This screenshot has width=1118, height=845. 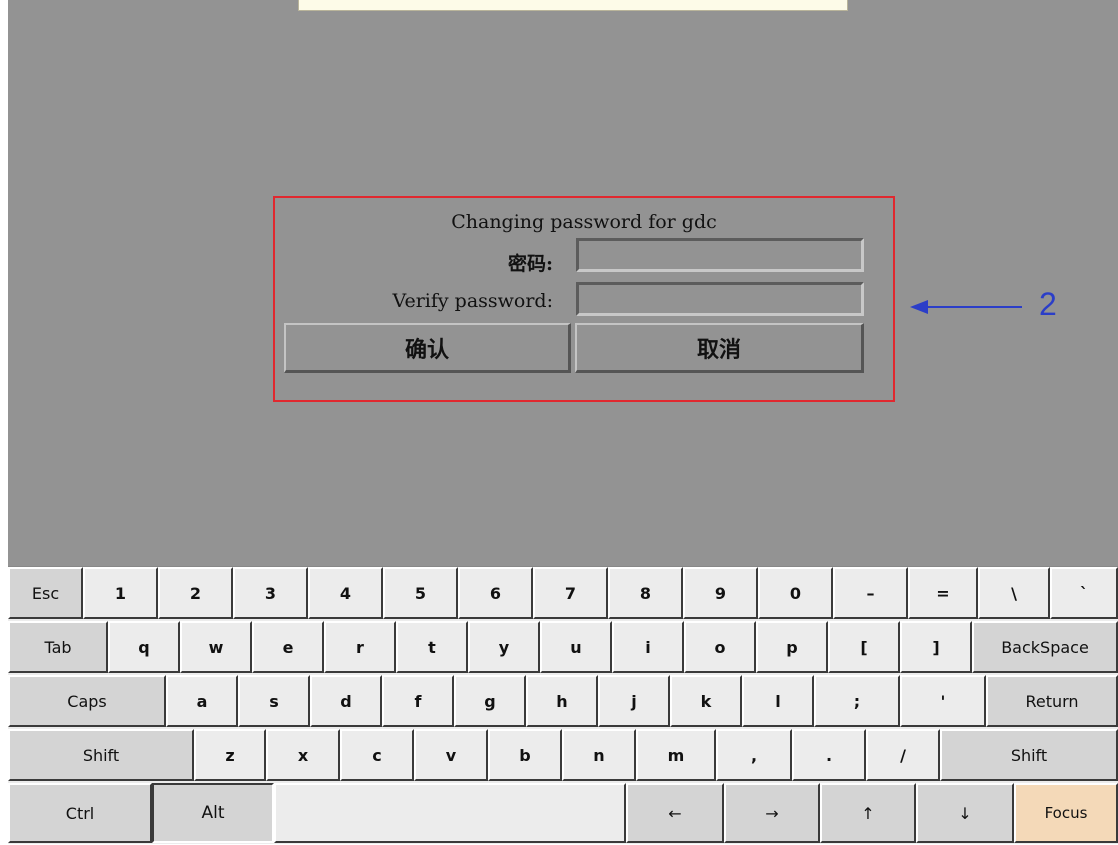 I want to click on key-tab: Tab, so click(x=58, y=647).